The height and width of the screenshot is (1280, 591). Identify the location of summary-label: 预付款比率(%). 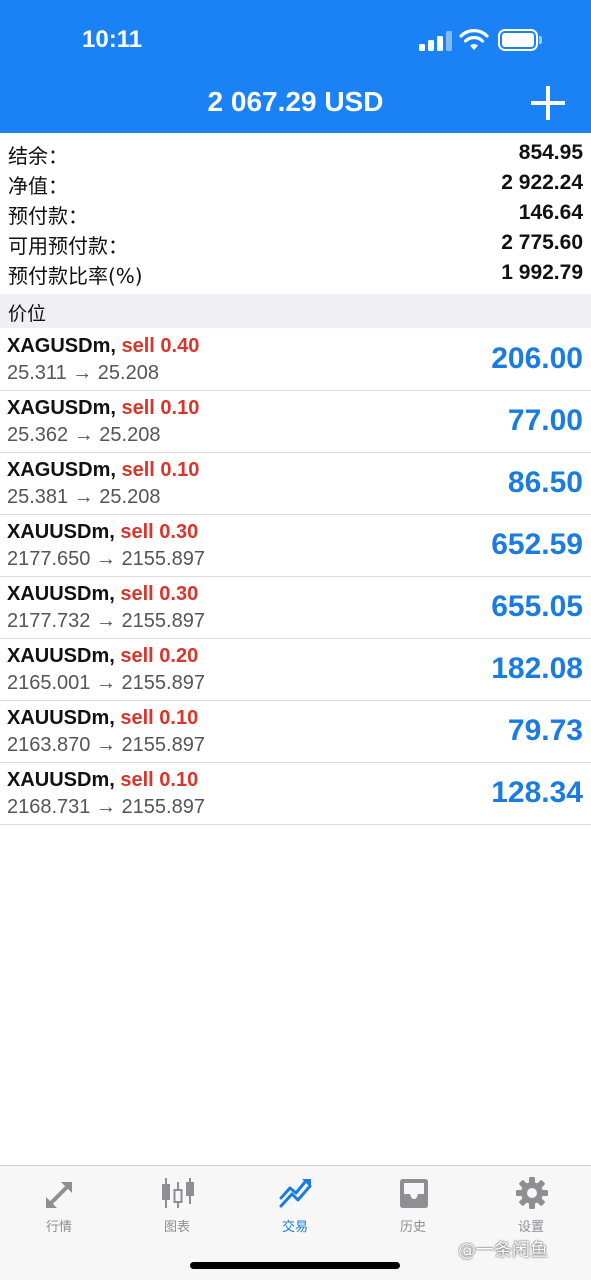
(75, 276).